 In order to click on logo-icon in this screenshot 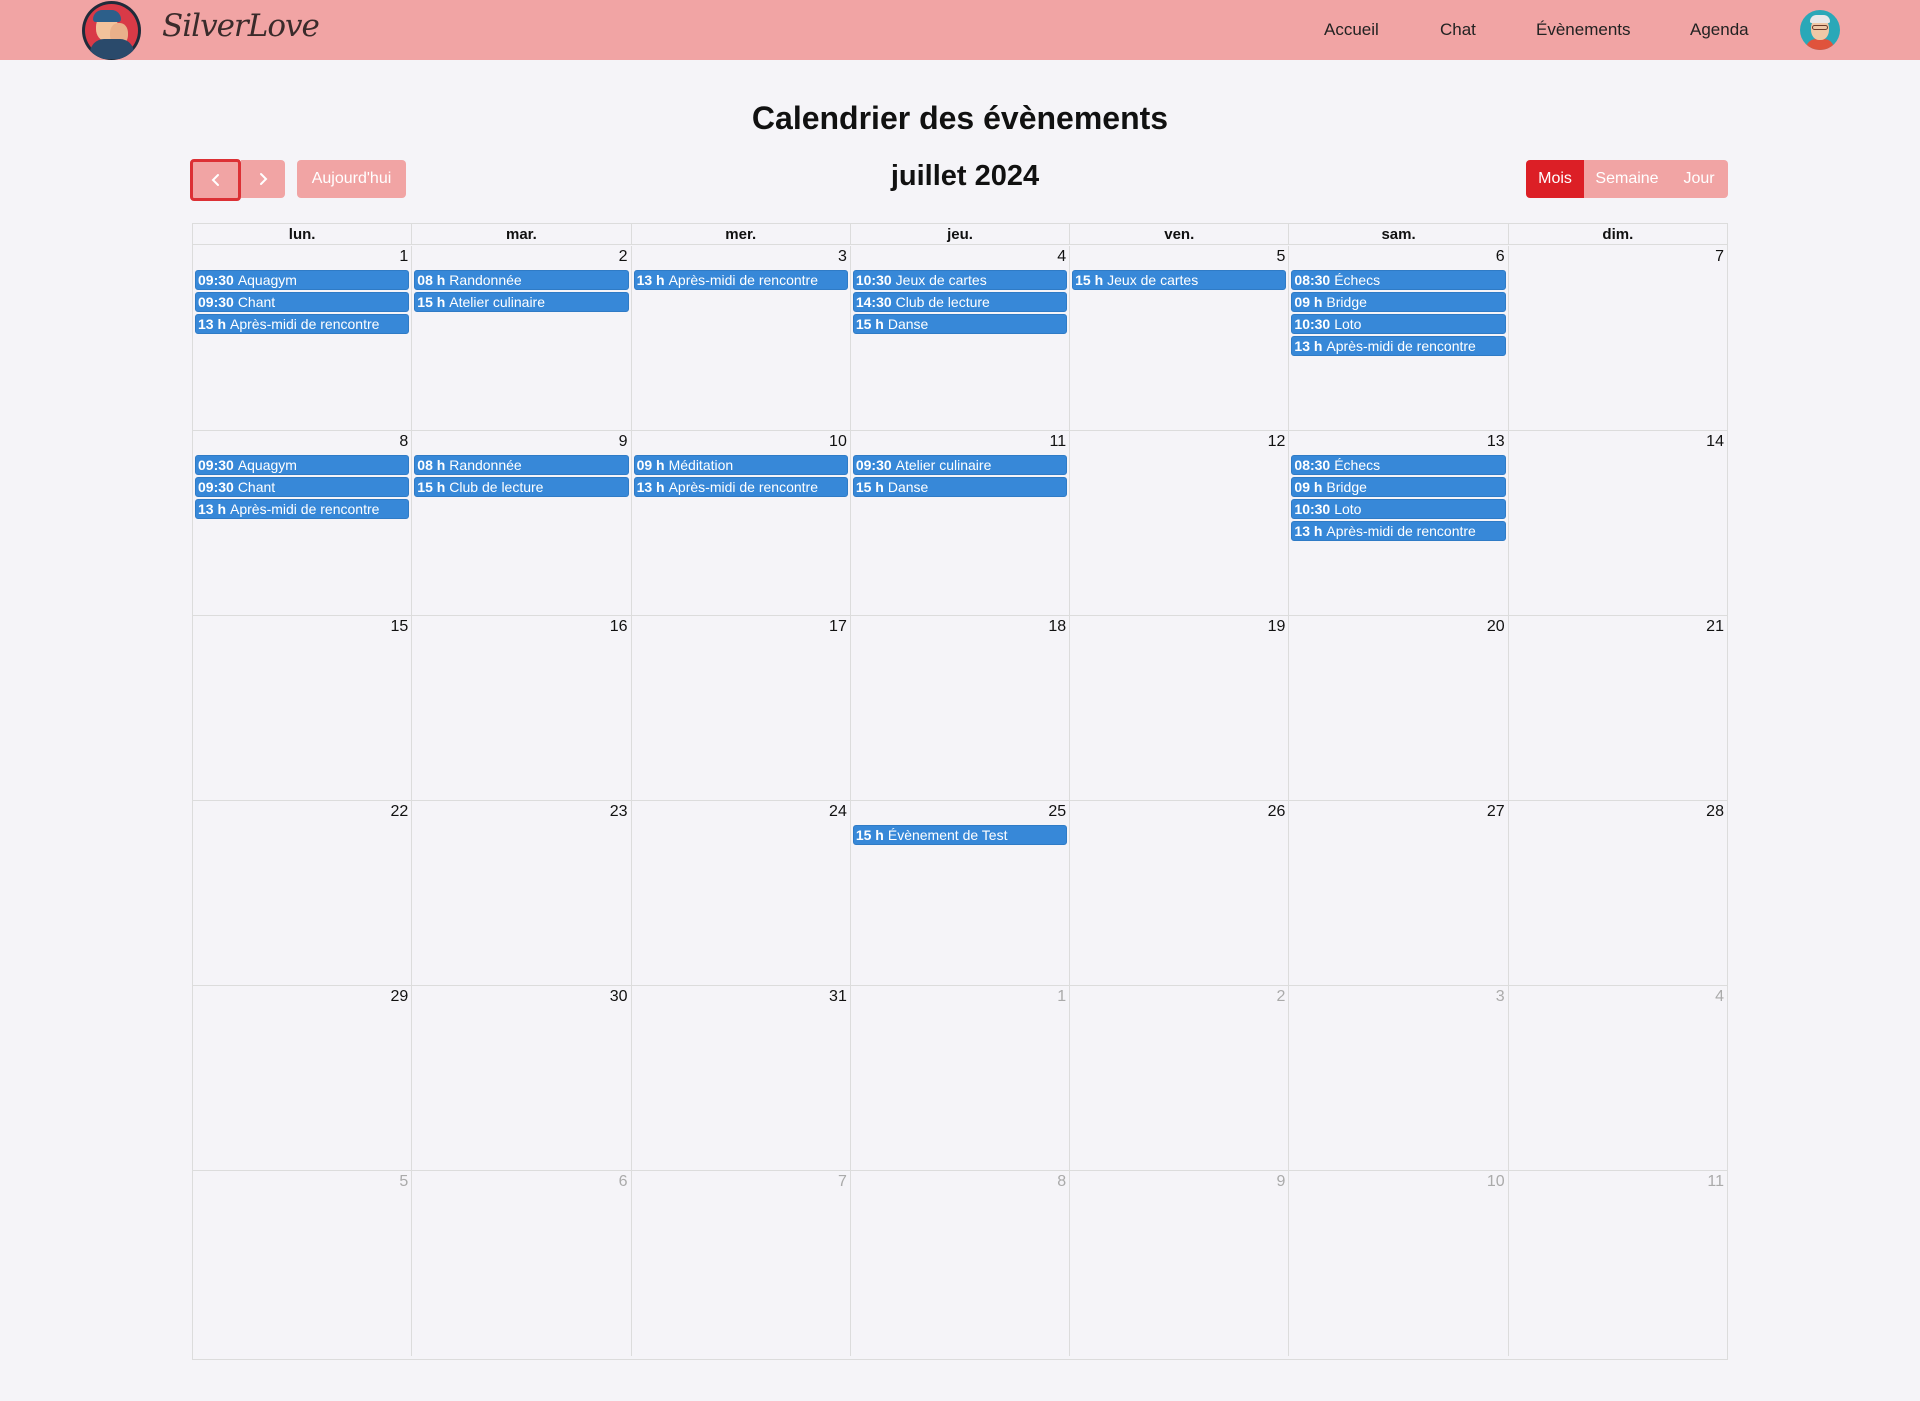, I will do `click(111, 30)`.